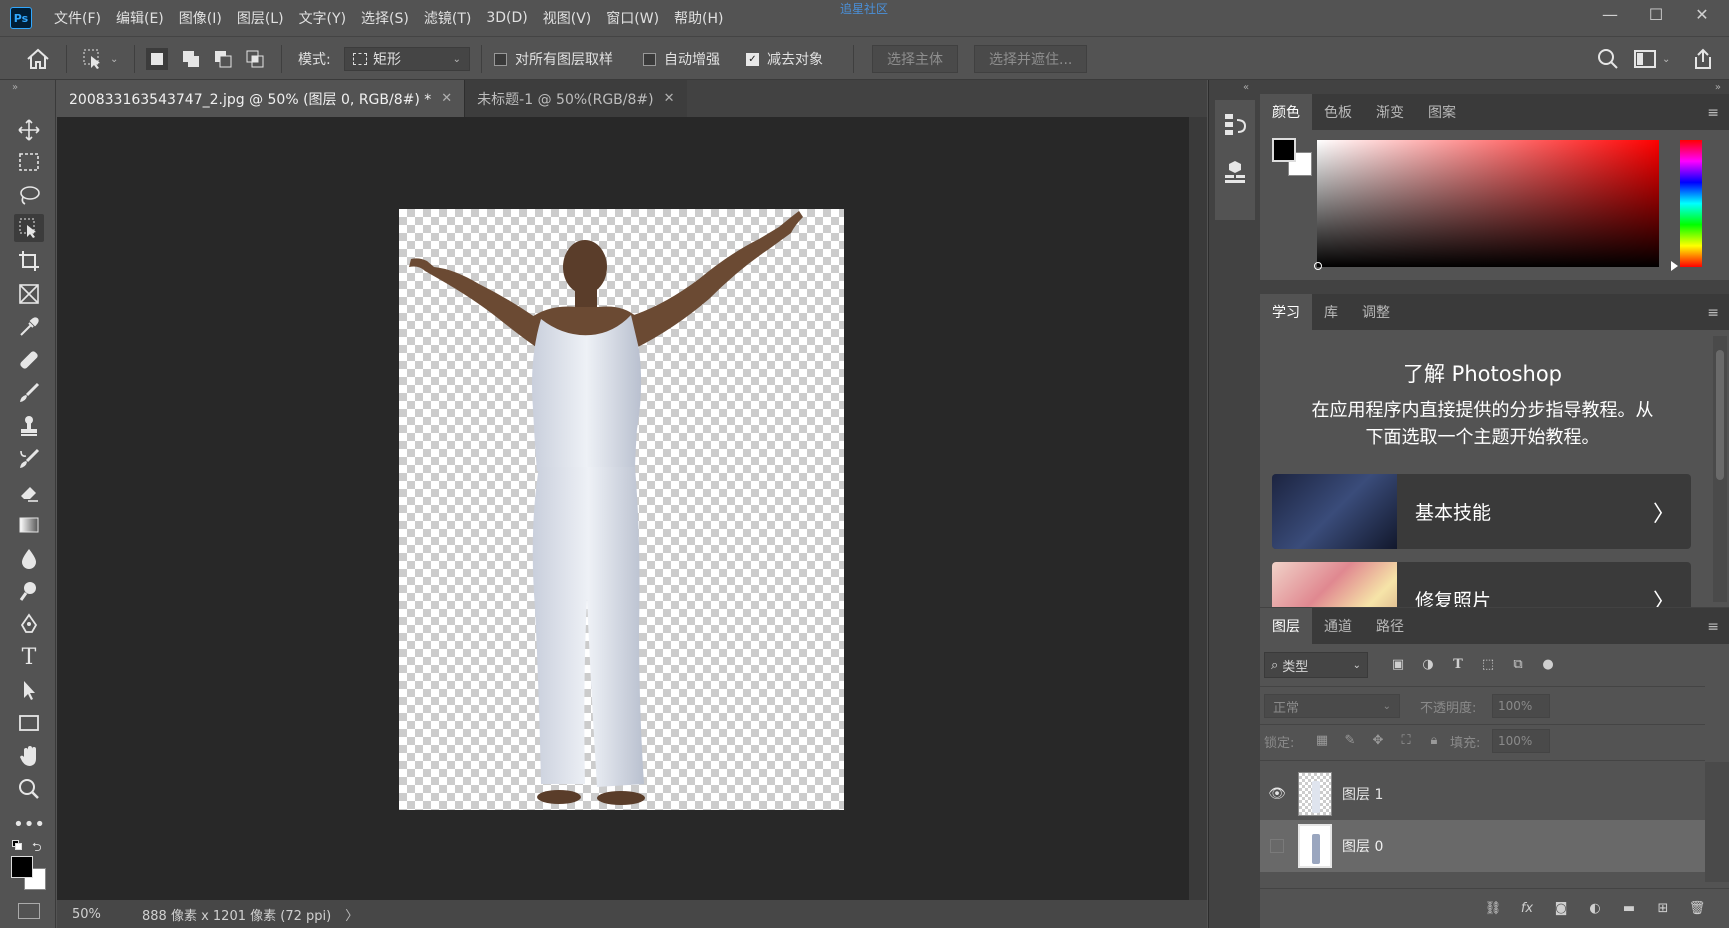 The image size is (1729, 928). I want to click on brush-tool-icon, so click(29, 393).